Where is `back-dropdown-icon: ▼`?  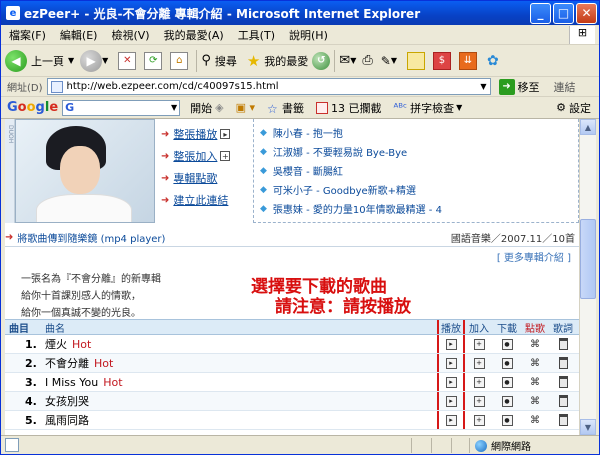 back-dropdown-icon: ▼ is located at coordinates (71, 60).